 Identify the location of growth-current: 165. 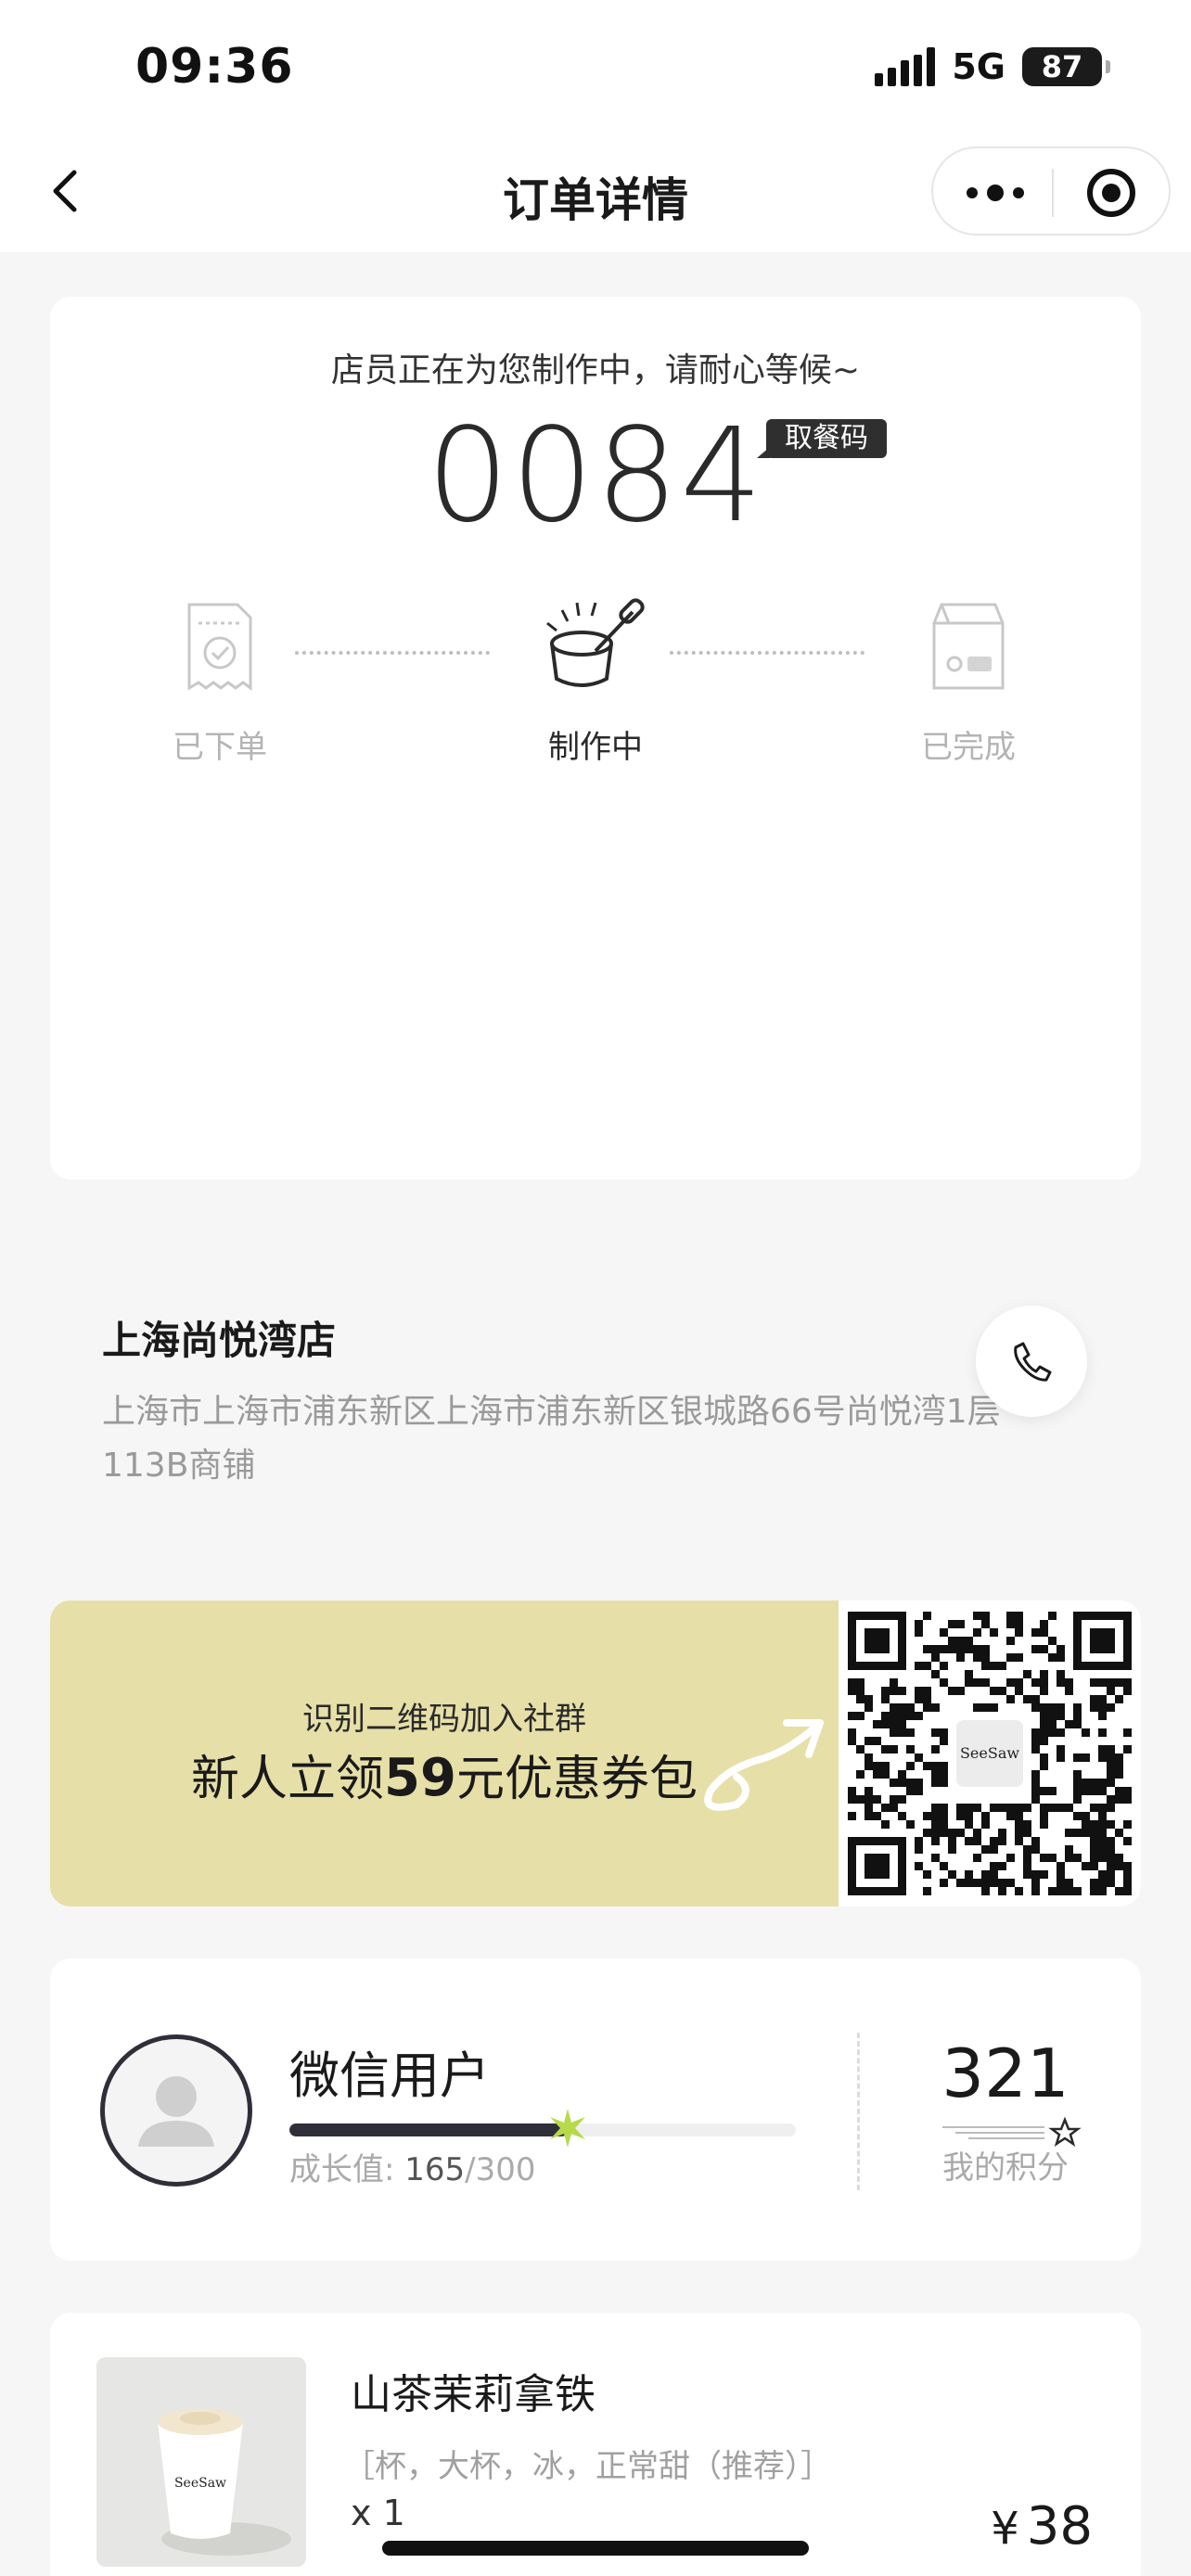
(435, 2169).